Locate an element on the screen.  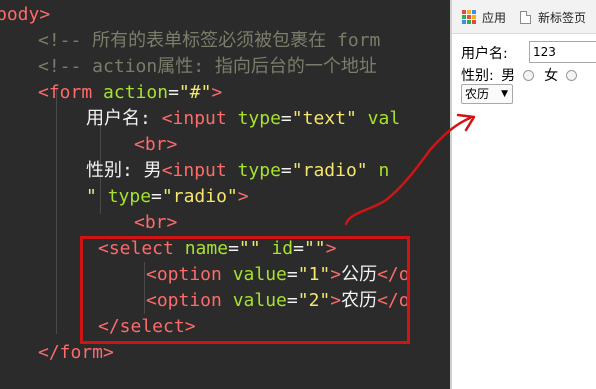
code-line: 用户名: <input type="text" val is located at coordinates (243, 119).